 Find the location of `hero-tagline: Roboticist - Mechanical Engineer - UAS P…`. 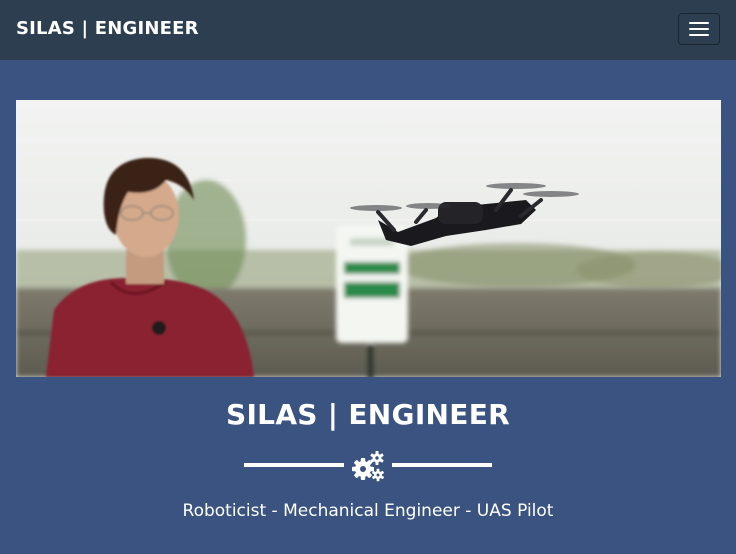

hero-tagline: Roboticist - Mechanical Engineer - UAS P… is located at coordinates (368, 511).